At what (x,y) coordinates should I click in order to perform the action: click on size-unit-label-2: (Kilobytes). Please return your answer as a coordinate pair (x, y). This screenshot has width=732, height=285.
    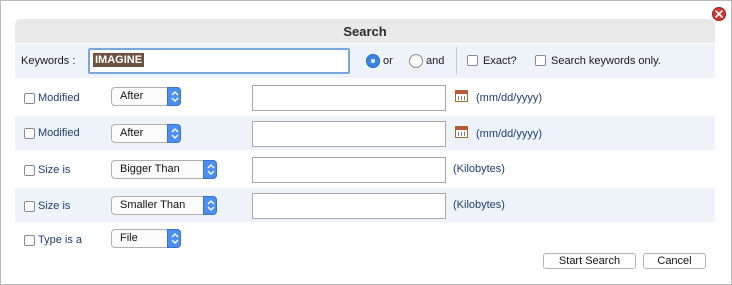
    Looking at the image, I should click on (479, 205).